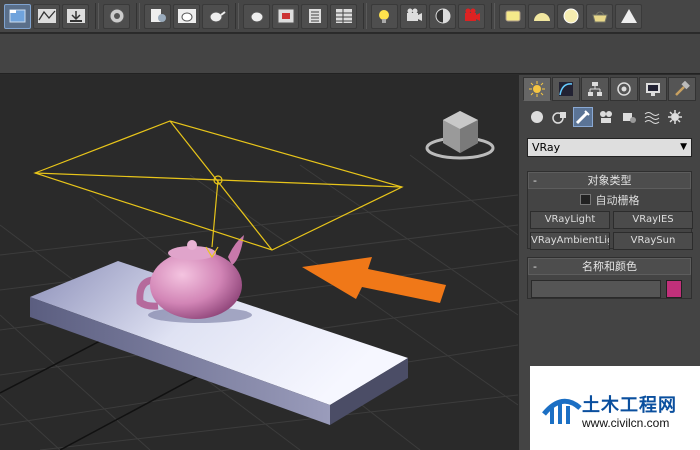 The height and width of the screenshot is (450, 700). I want to click on dome-button, so click(541, 16).